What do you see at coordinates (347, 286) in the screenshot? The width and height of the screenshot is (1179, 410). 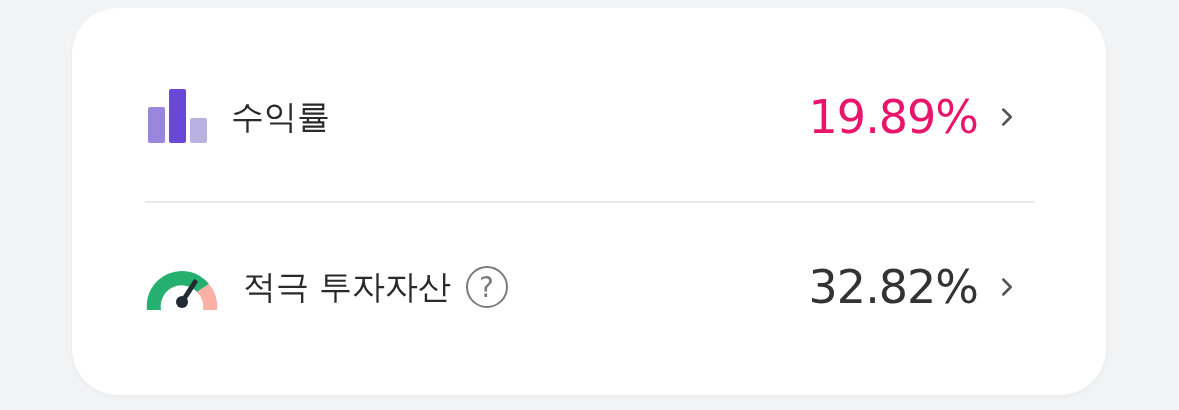 I see `row-label: 적극 투자자산` at bounding box center [347, 286].